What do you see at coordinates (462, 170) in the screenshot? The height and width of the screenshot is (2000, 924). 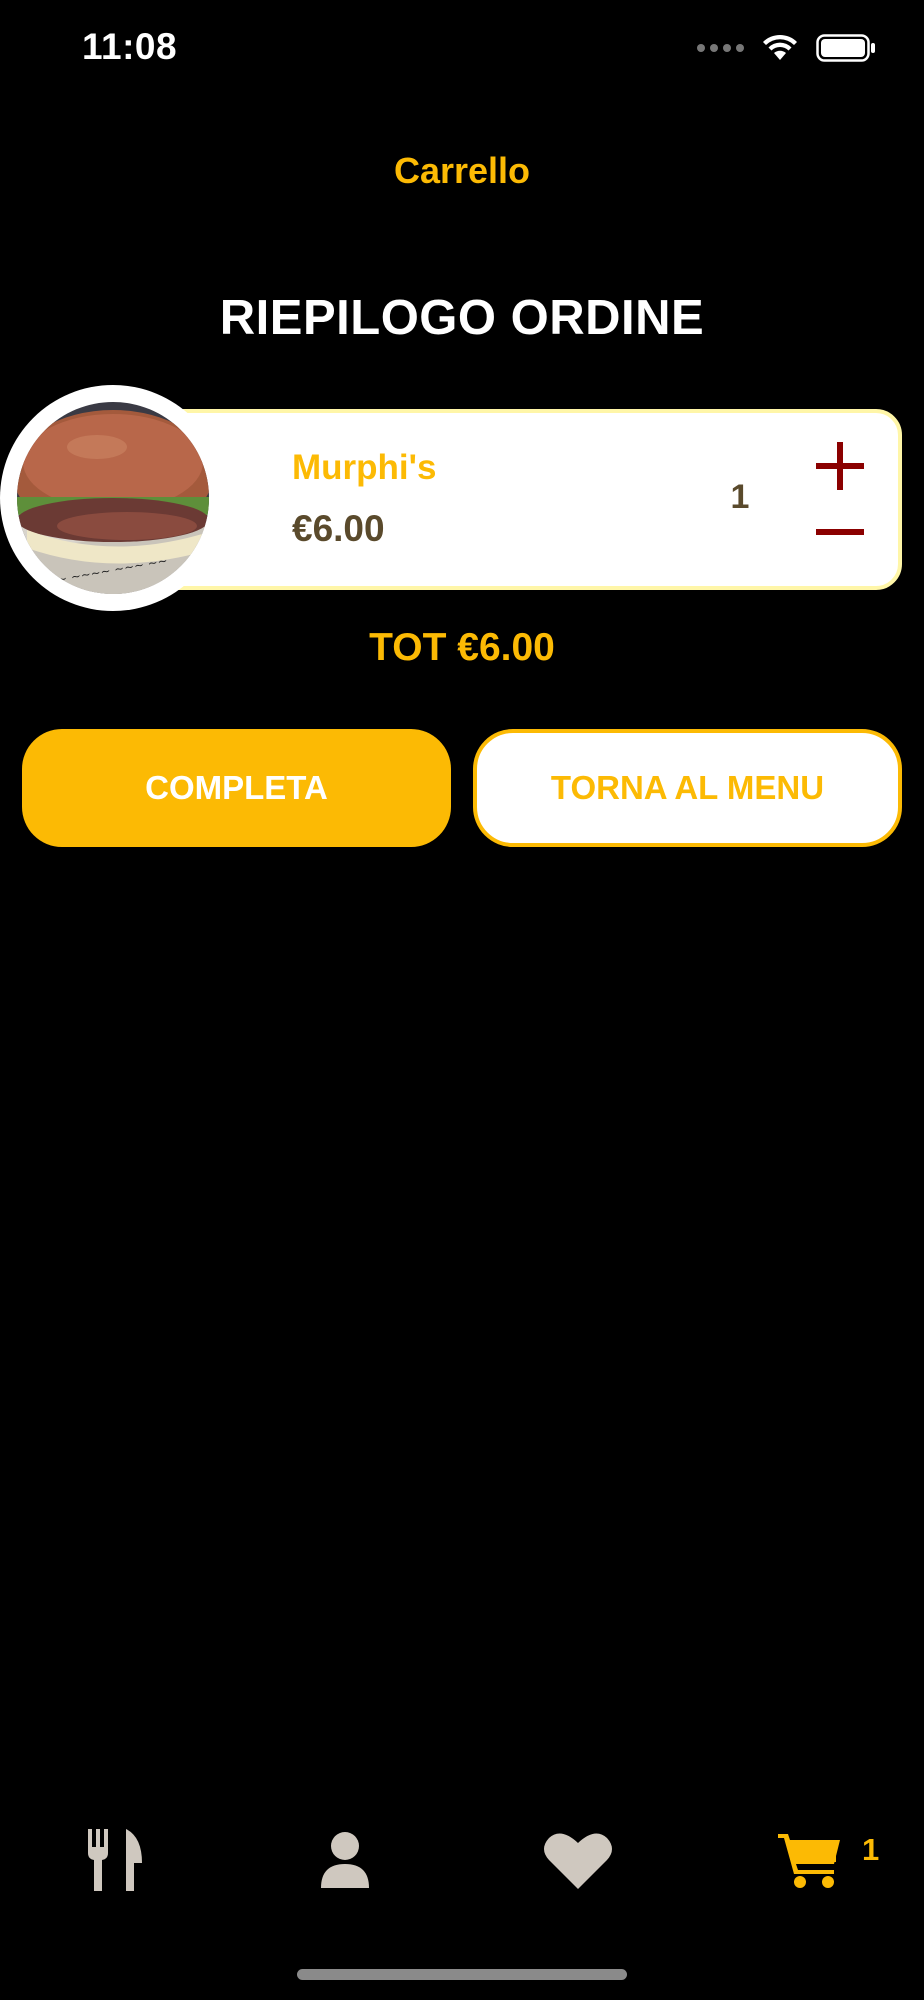 I see `nav-title: Carrello` at bounding box center [462, 170].